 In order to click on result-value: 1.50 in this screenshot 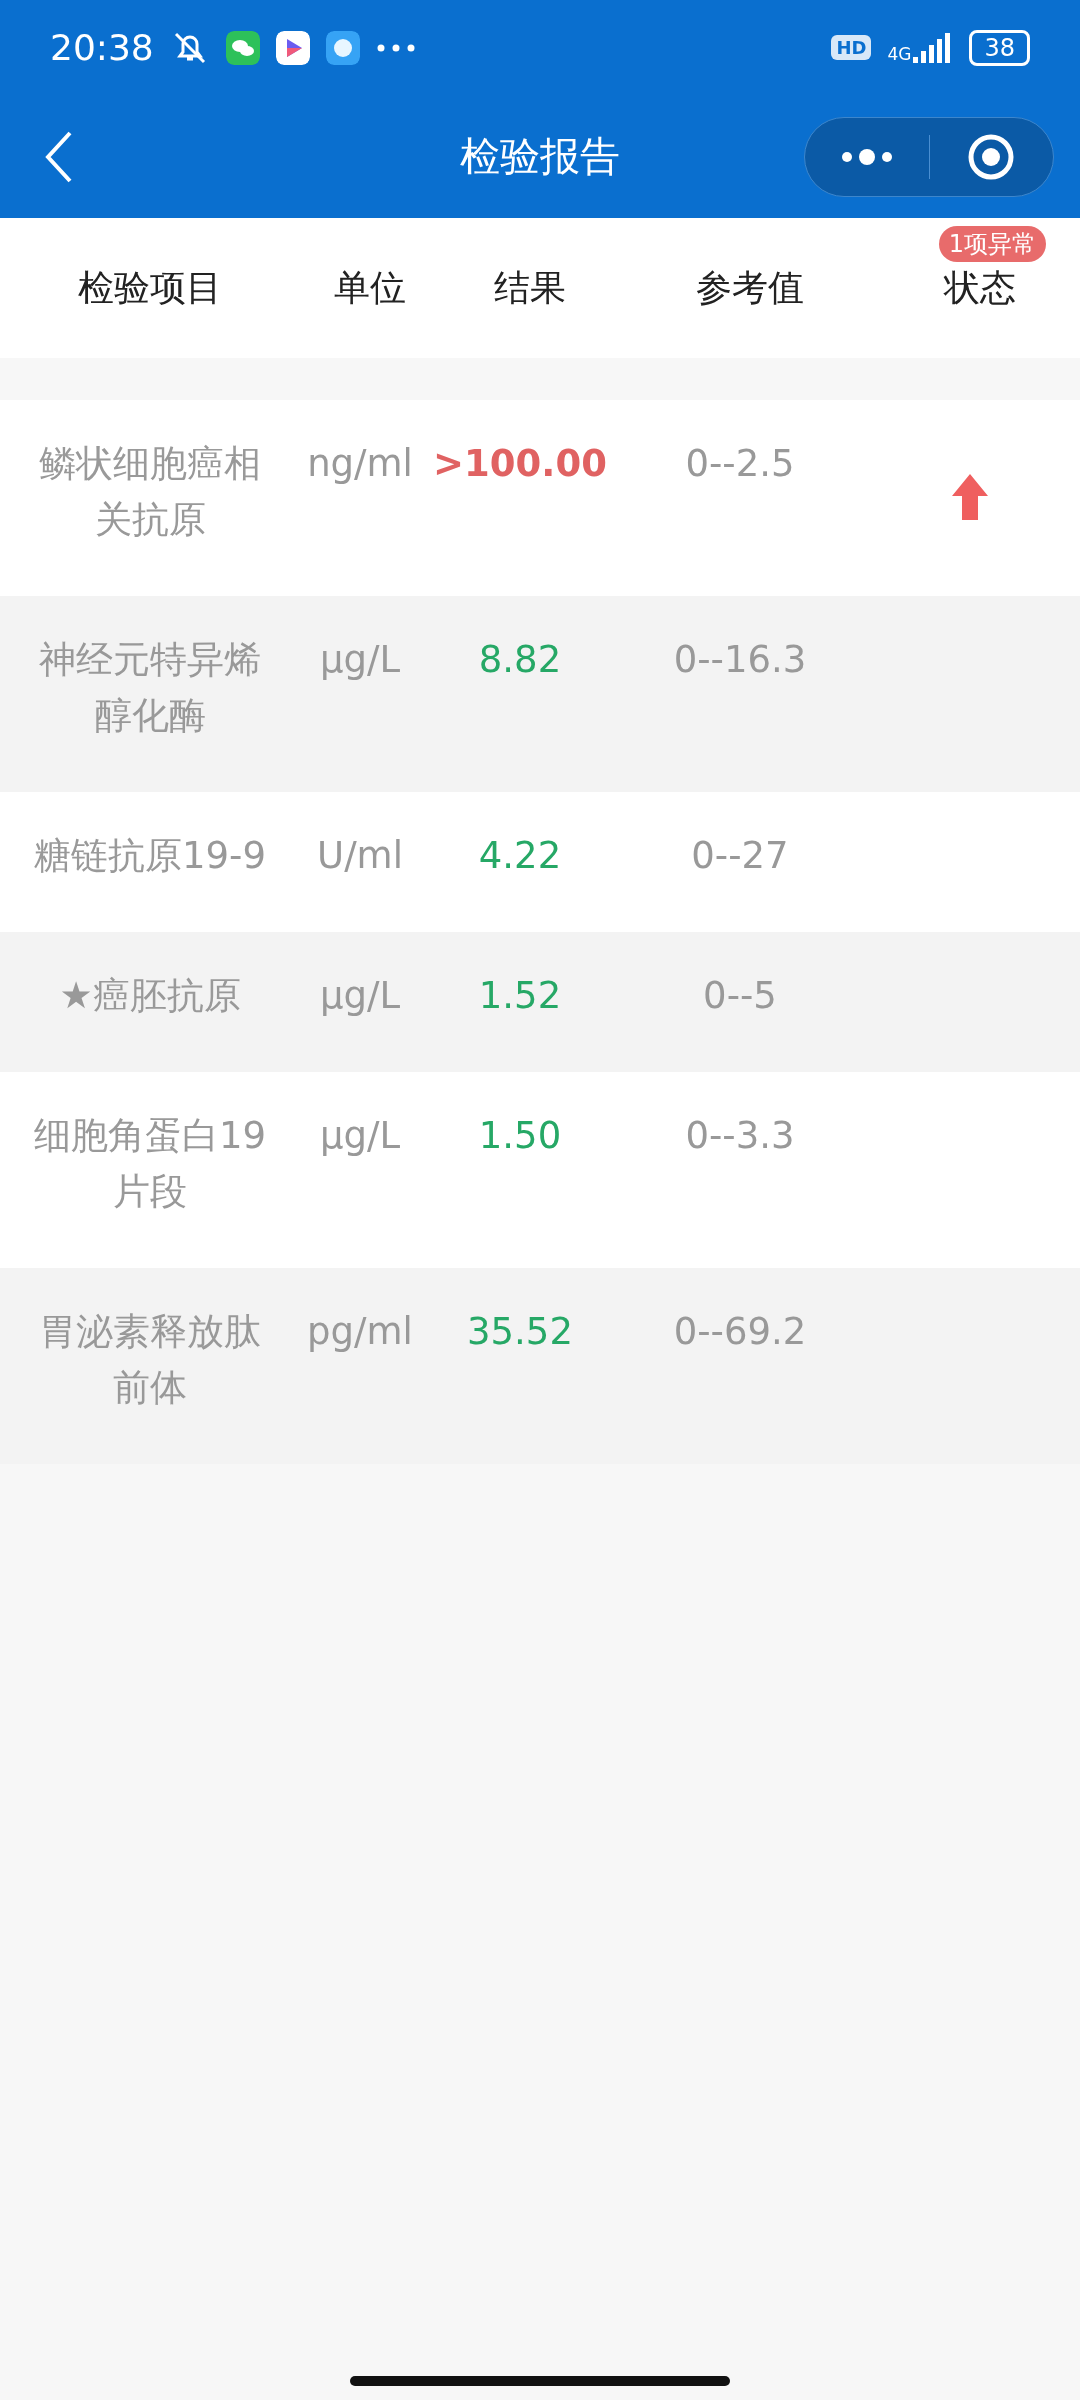, I will do `click(520, 1136)`.